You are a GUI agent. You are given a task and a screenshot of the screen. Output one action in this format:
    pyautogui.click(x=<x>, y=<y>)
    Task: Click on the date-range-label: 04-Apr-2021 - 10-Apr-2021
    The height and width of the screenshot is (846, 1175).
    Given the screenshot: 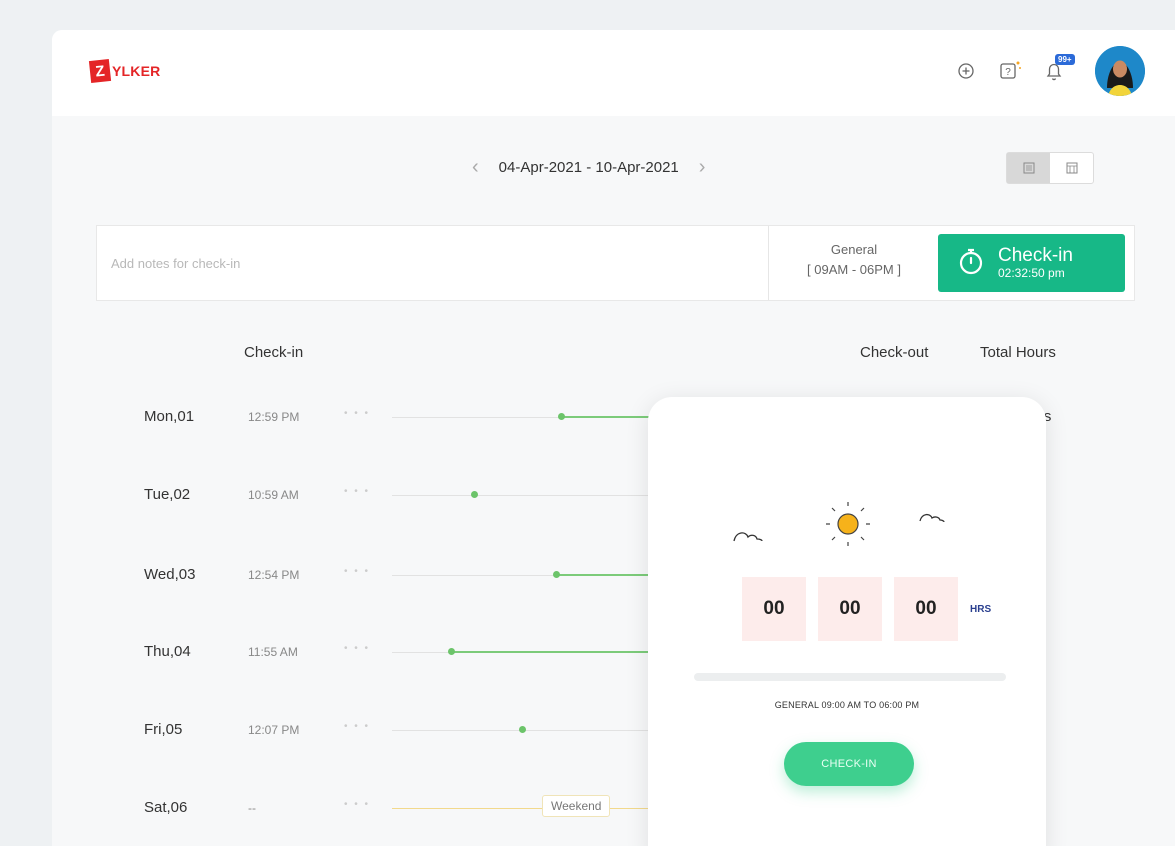 What is the action you would take?
    pyautogui.click(x=588, y=167)
    